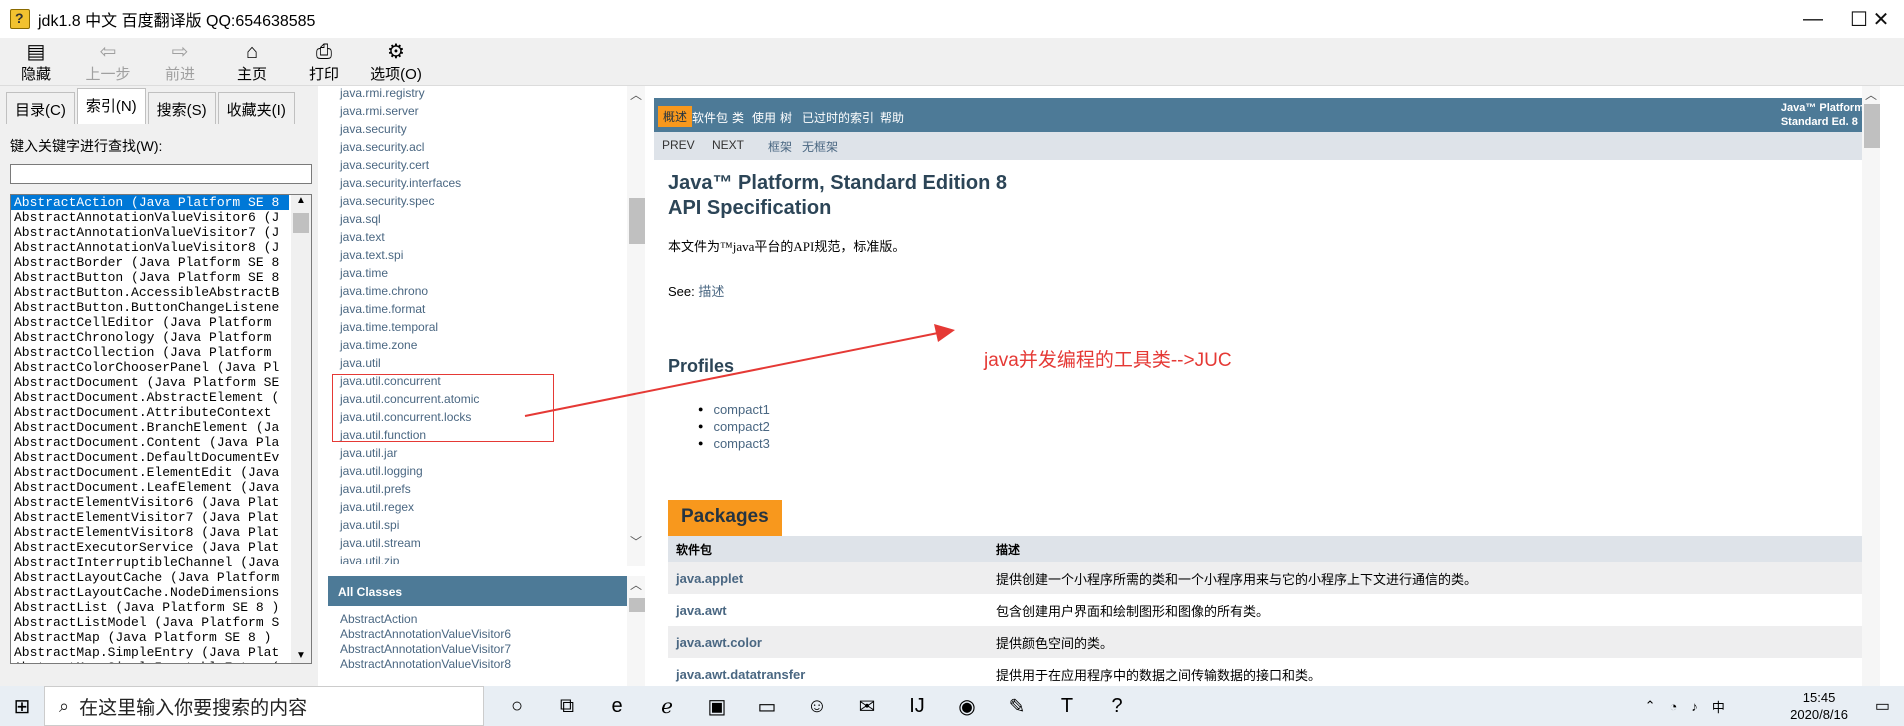  Describe the element at coordinates (617, 706) in the screenshot. I see `edge-icon: e` at that location.